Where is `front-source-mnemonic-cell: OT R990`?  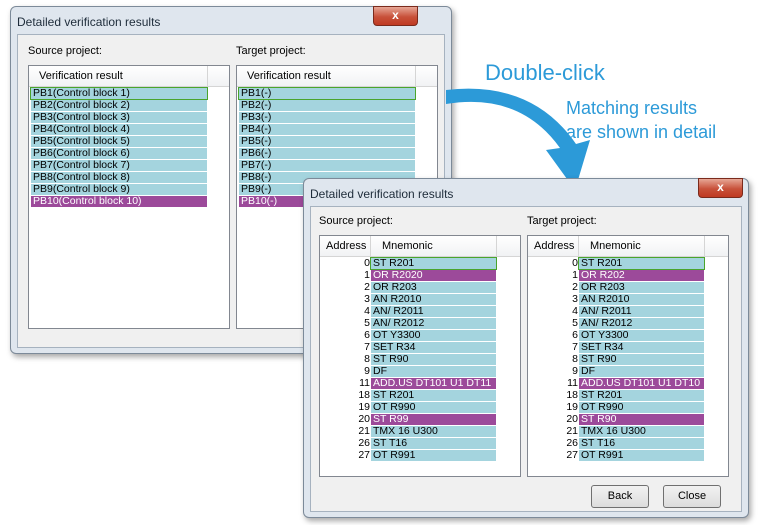 front-source-mnemonic-cell: OT R990 is located at coordinates (433, 407).